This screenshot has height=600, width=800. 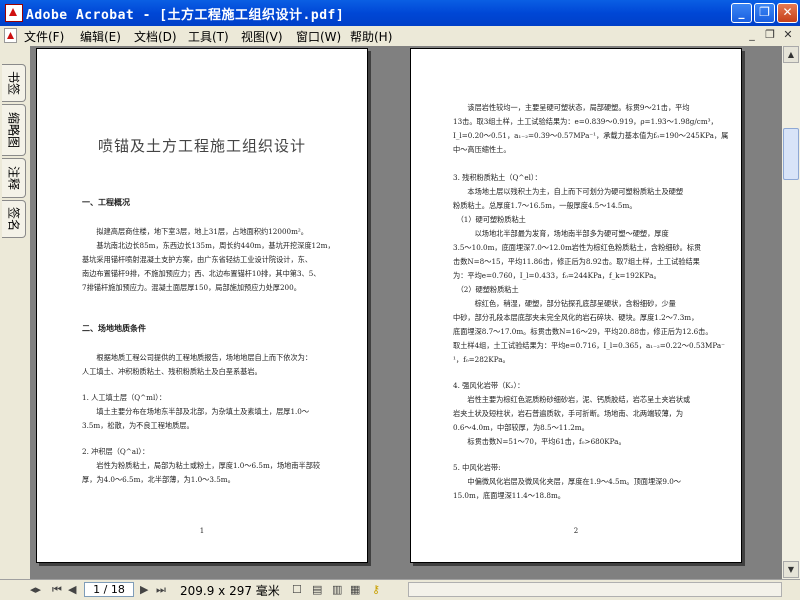 What do you see at coordinates (57, 590) in the screenshot?
I see `first-page-icon: ⏮` at bounding box center [57, 590].